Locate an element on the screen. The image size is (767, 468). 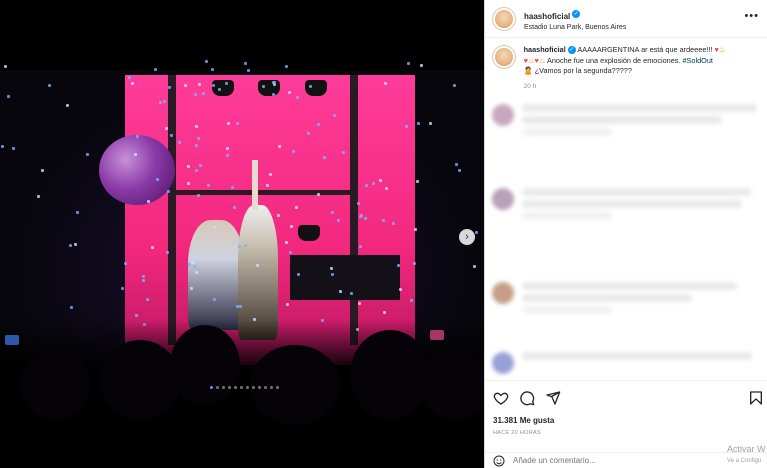
hashtag-link: #SoldOut is located at coordinates (697, 60).